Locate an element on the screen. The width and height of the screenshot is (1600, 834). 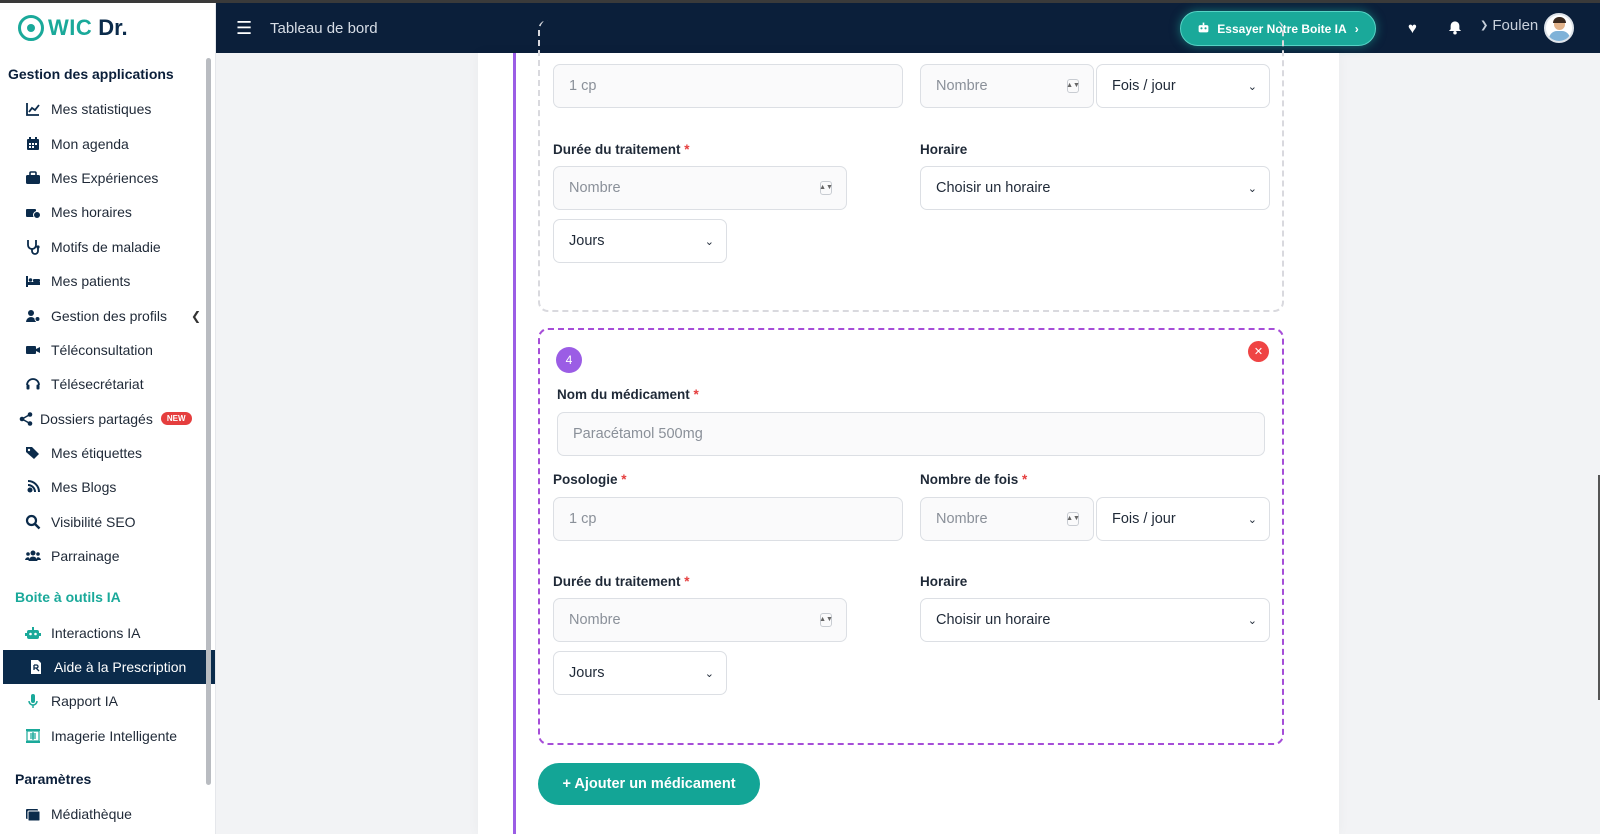
duree-field-3: Nombre ▲▼ is located at coordinates (700, 188).